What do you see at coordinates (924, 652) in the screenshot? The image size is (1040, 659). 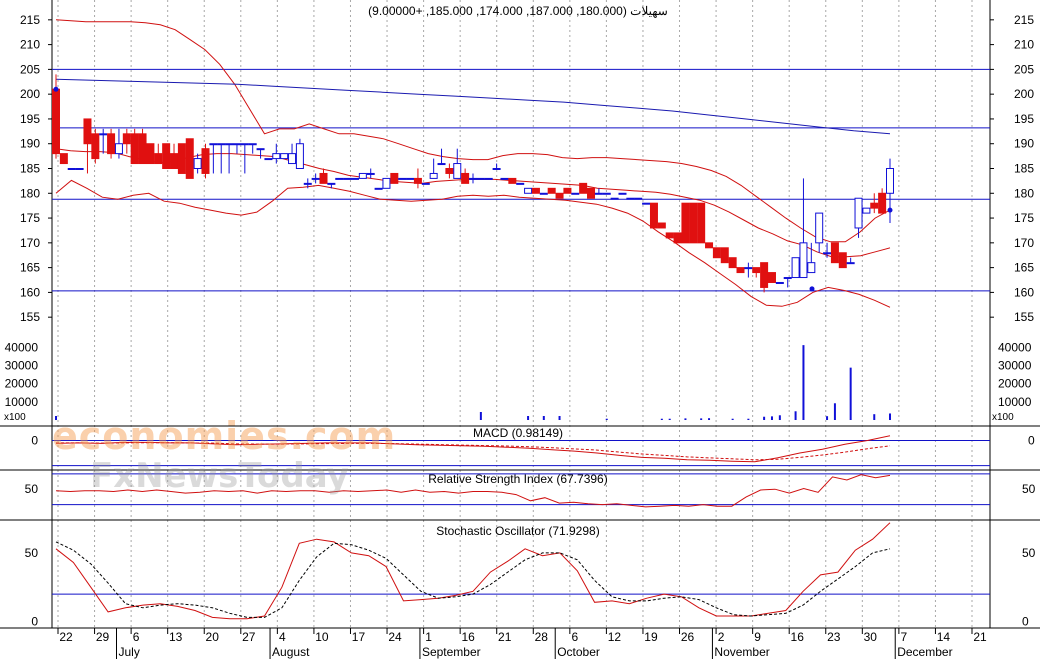 I see `month-label: December` at bounding box center [924, 652].